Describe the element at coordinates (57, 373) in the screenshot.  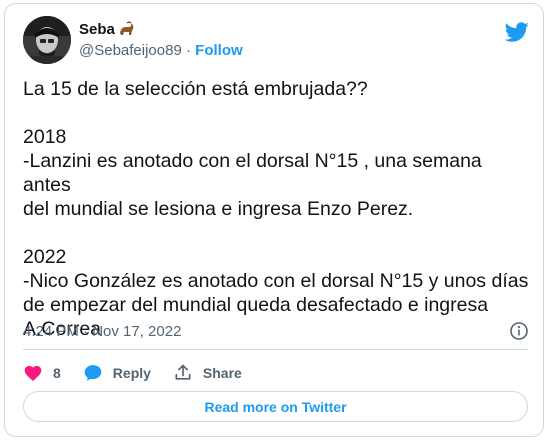
I see `like-count: 8` at that location.